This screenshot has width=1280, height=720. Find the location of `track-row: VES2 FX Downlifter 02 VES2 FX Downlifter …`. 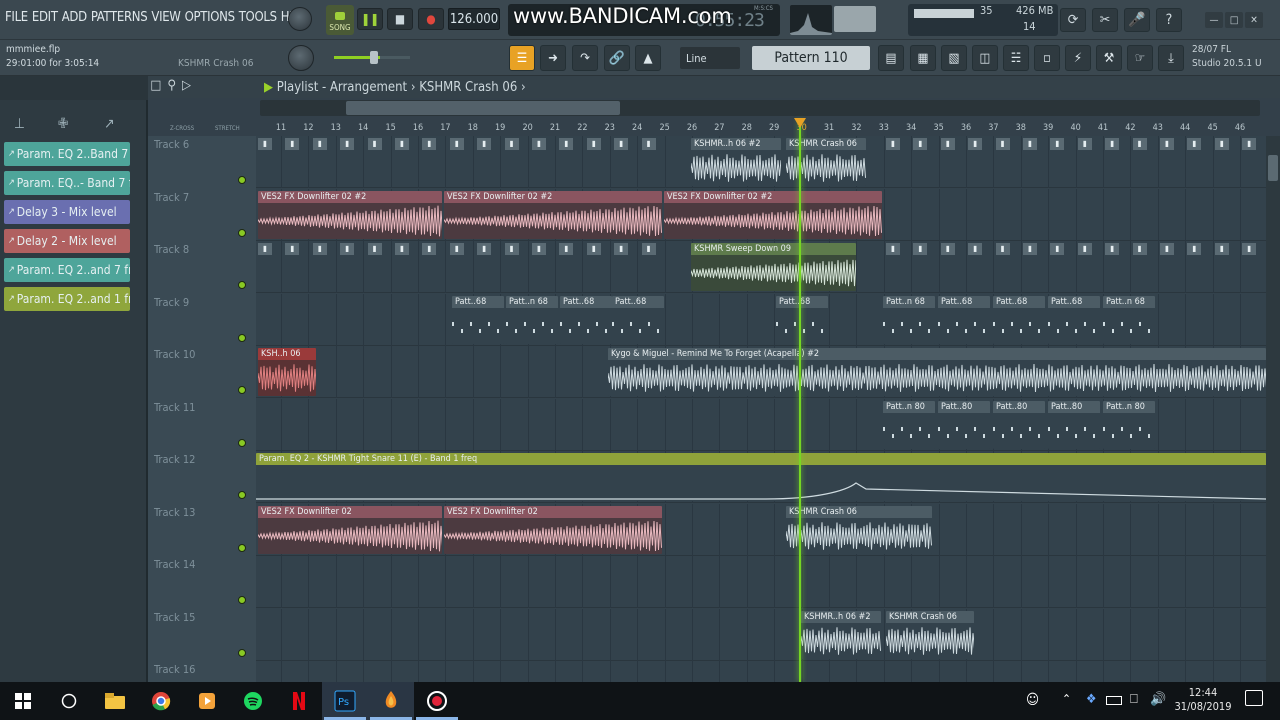

track-row: VES2 FX Downlifter 02 VES2 FX Downlifter … is located at coordinates (761, 529).